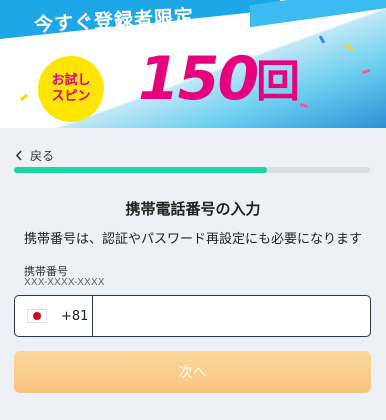 This screenshot has width=386, height=420. I want to click on japan-flag-icon, so click(37, 316).